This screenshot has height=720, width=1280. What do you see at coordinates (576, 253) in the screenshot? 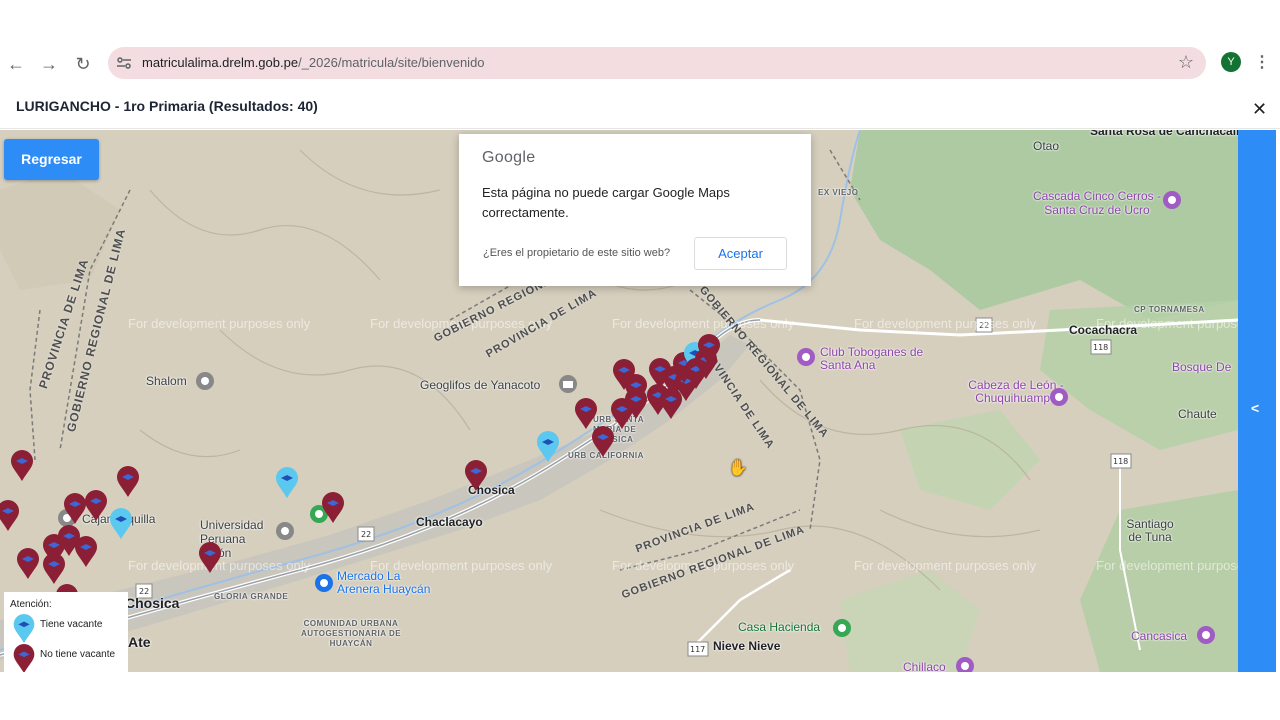
I see `owner-question-link: ¿Eres el propietario de este sitio web?` at bounding box center [576, 253].